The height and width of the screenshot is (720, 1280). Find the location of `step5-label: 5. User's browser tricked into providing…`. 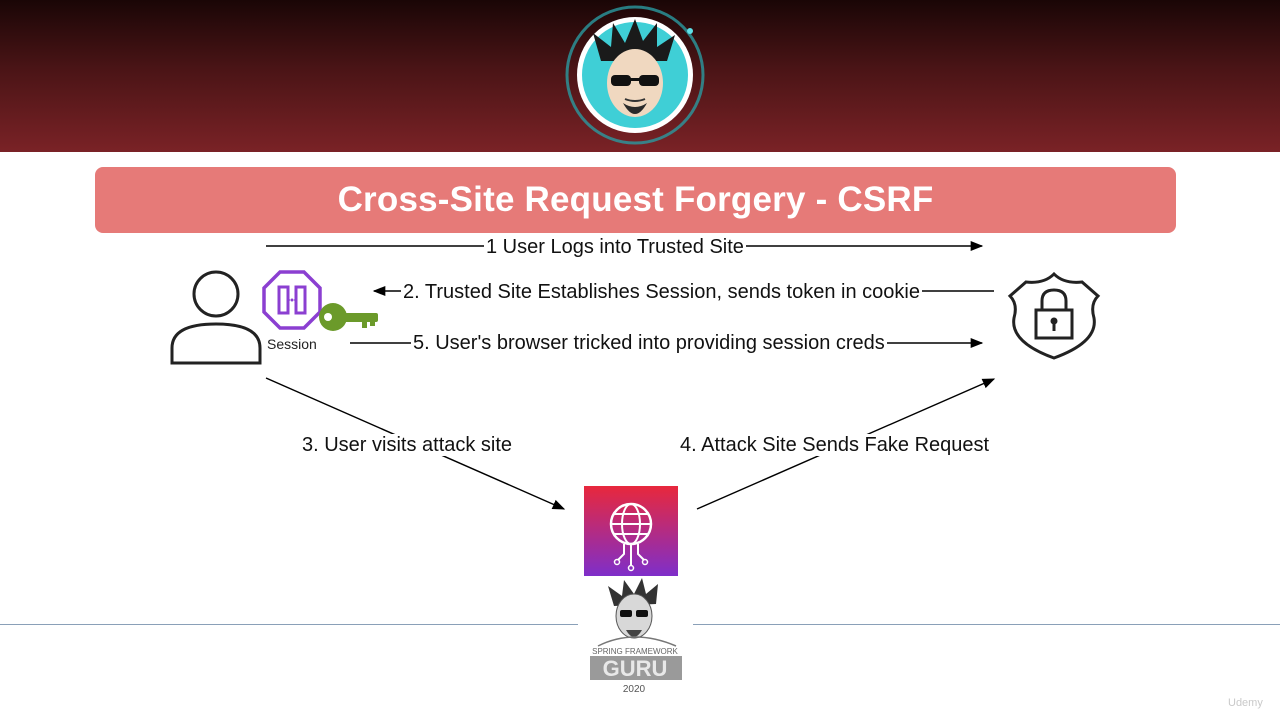

step5-label: 5. User's browser tricked into providing… is located at coordinates (649, 343).